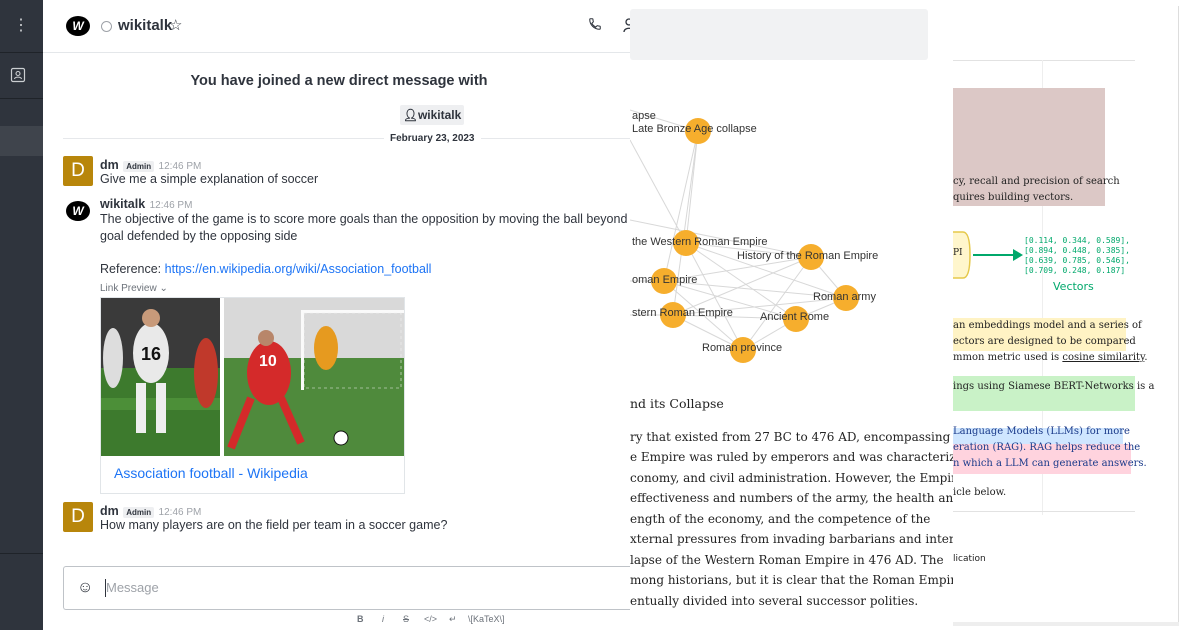 This screenshot has width=1200, height=630. I want to click on avatar: W, so click(78, 211).